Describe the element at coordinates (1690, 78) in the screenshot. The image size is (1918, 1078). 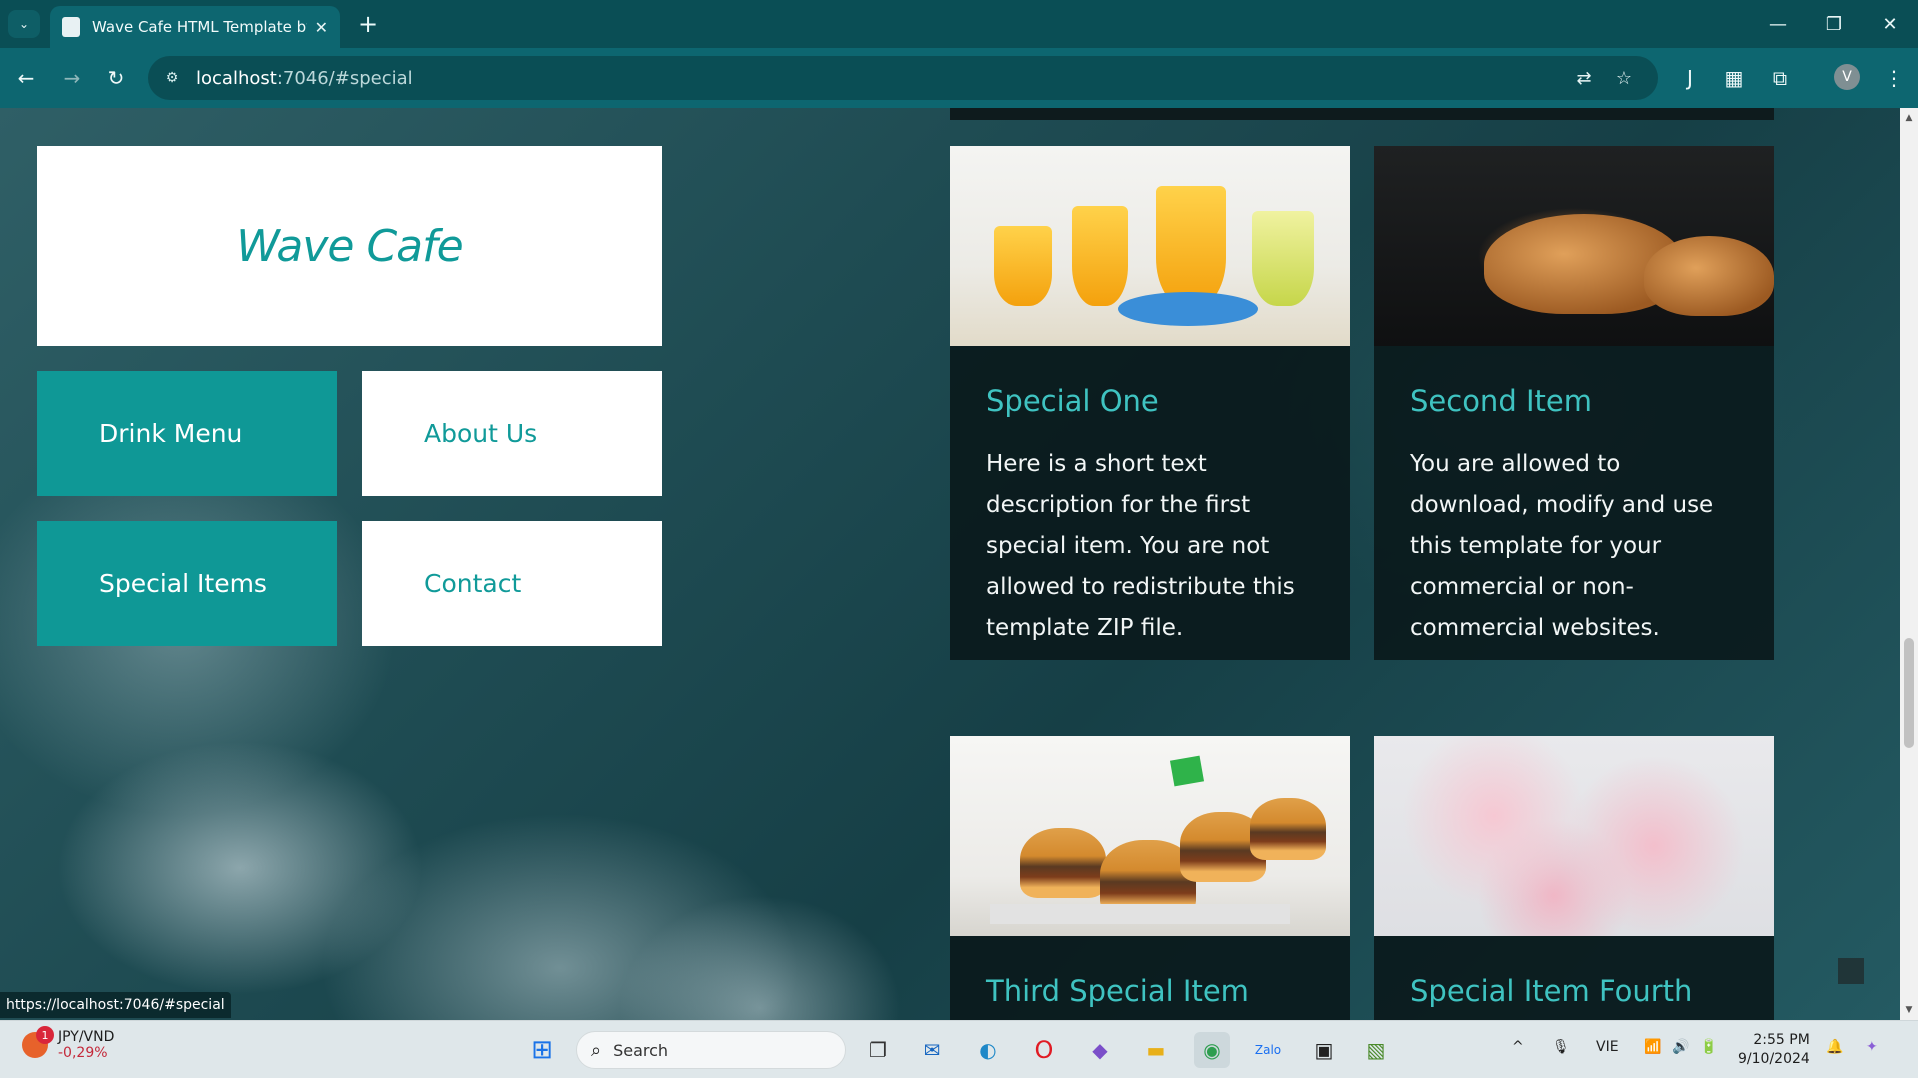
I see `extension-j-icon: J` at that location.